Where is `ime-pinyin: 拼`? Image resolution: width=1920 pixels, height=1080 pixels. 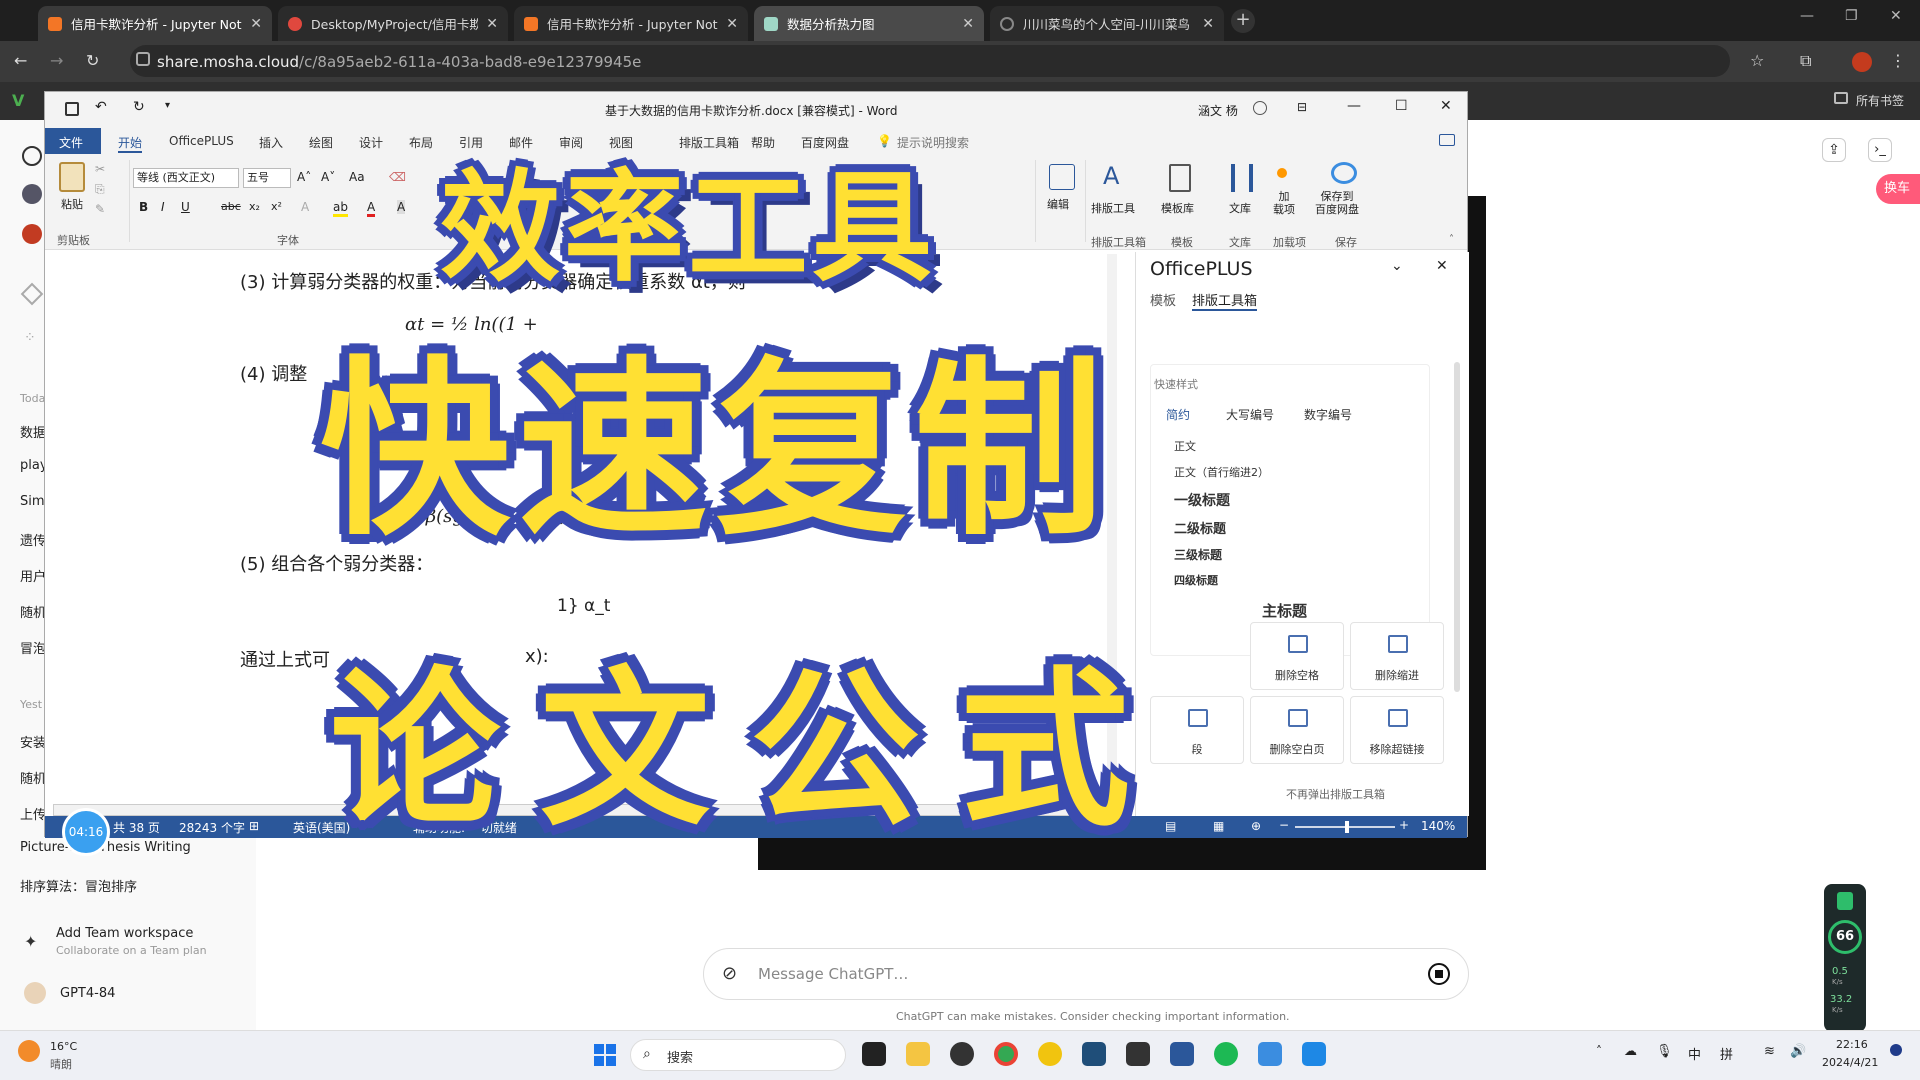
ime-pinyin: 拼 is located at coordinates (1726, 1053).